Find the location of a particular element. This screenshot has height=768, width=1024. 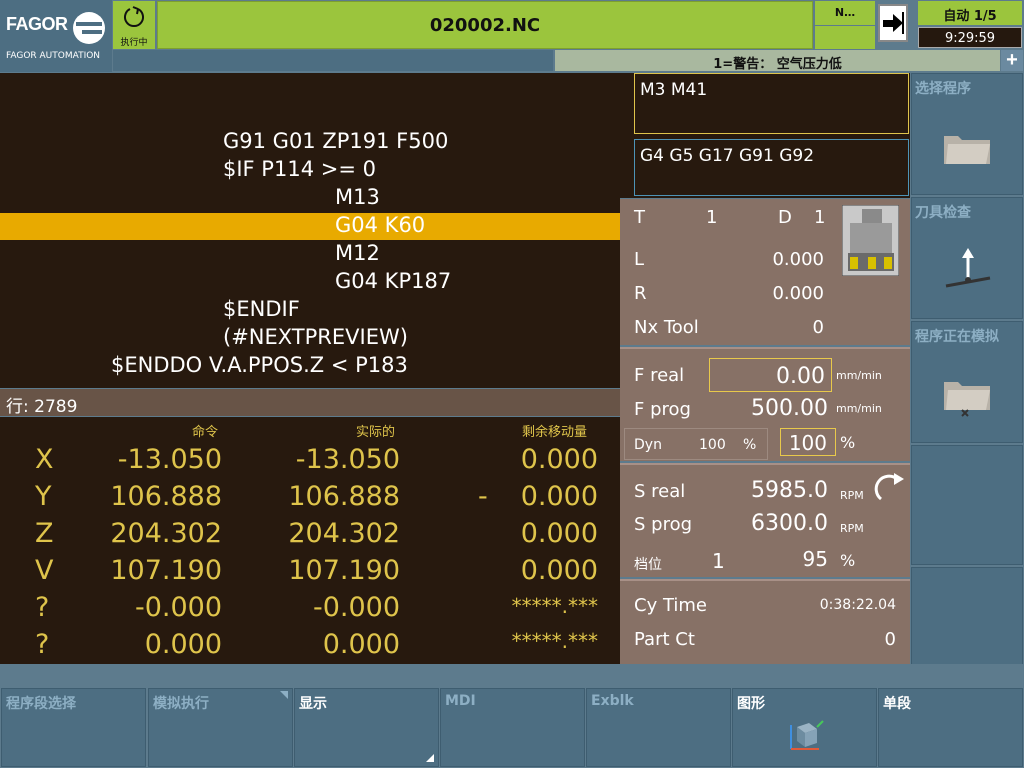

axis-command: -0.000 is located at coordinates (178, 607).